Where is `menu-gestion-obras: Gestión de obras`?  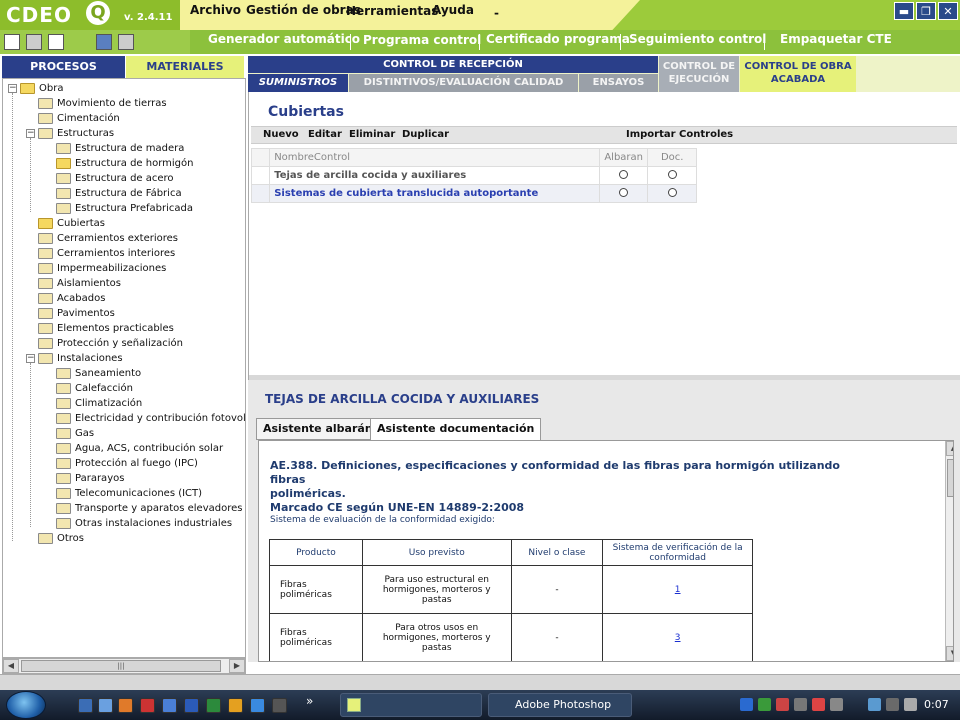 menu-gestion-obras: Gestión de obras is located at coordinates (303, 10).